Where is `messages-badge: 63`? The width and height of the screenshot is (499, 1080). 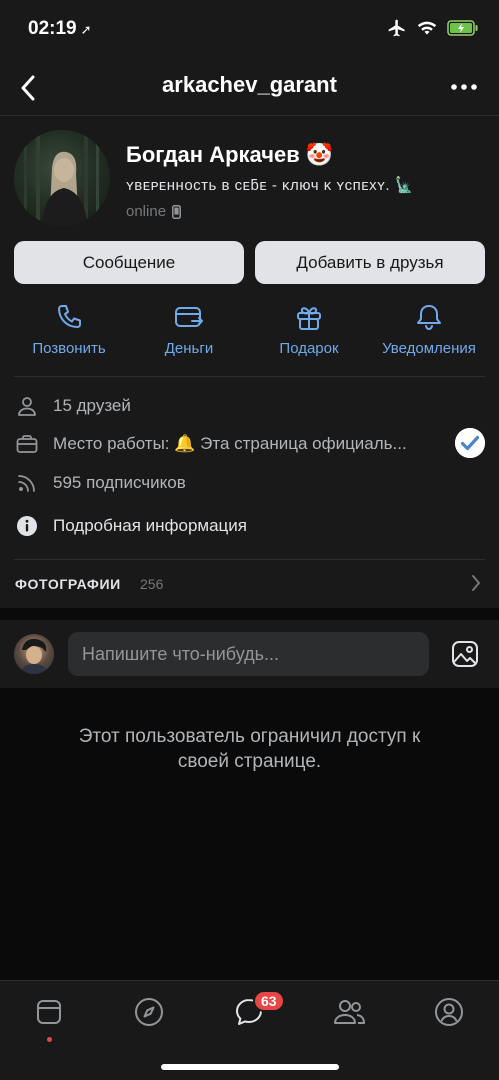
messages-badge: 63 is located at coordinates (269, 1001).